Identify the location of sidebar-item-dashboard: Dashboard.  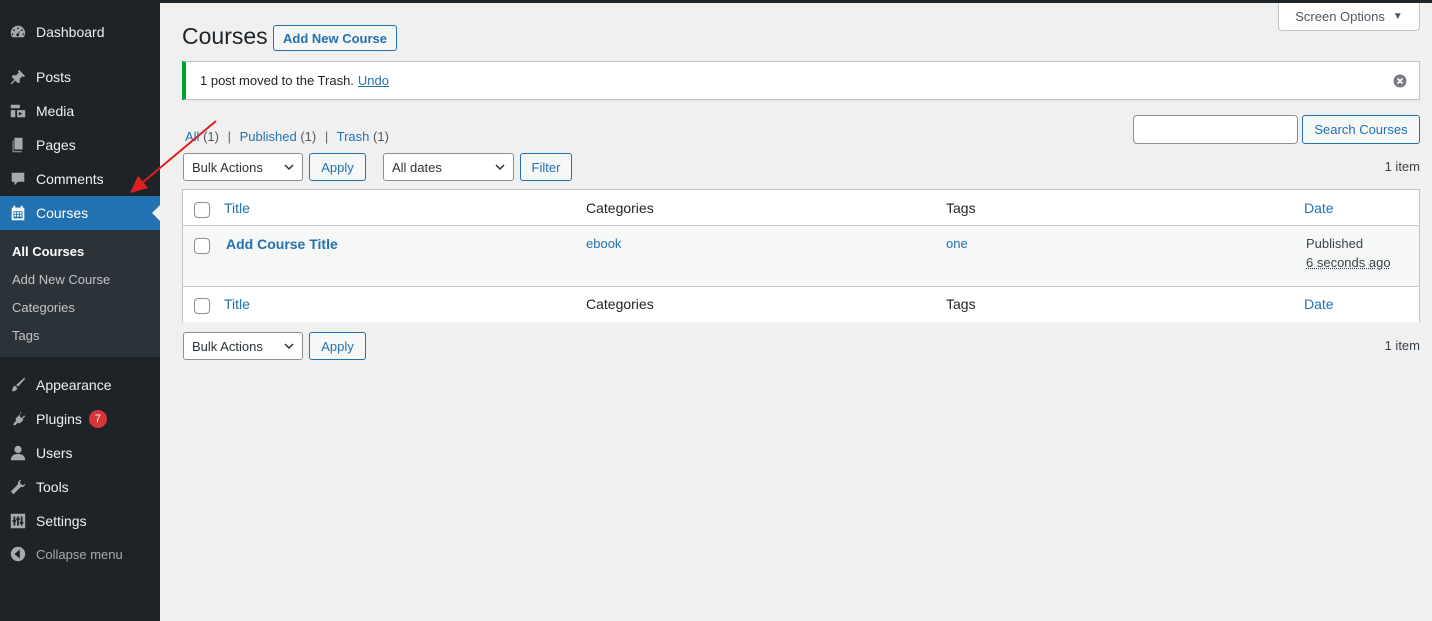
(80, 32).